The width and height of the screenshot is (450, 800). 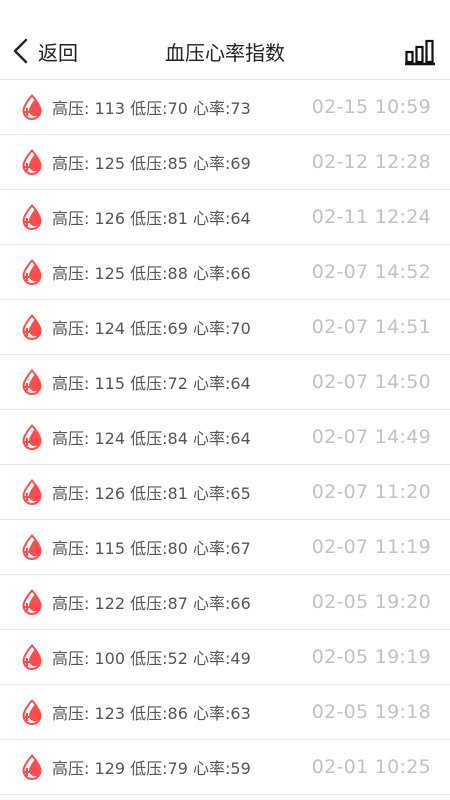 I want to click on bp-values: 高压: 126 低压:81 心率:65, so click(x=151, y=492).